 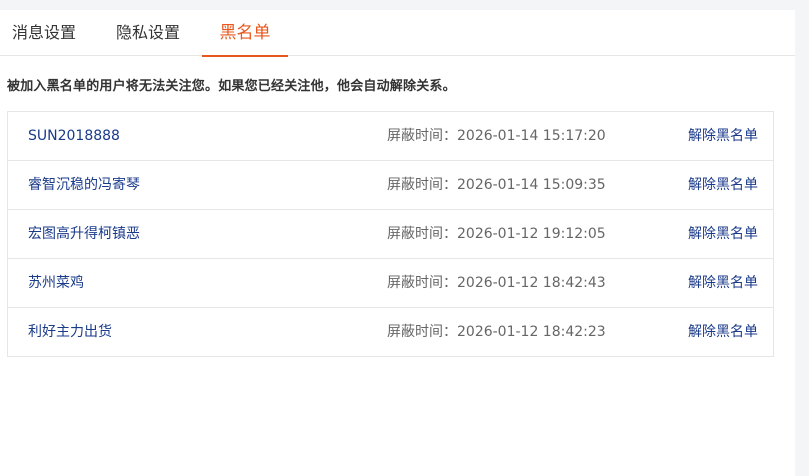 What do you see at coordinates (74, 136) in the screenshot?
I see `blocked-user-name: SUN2018888` at bounding box center [74, 136].